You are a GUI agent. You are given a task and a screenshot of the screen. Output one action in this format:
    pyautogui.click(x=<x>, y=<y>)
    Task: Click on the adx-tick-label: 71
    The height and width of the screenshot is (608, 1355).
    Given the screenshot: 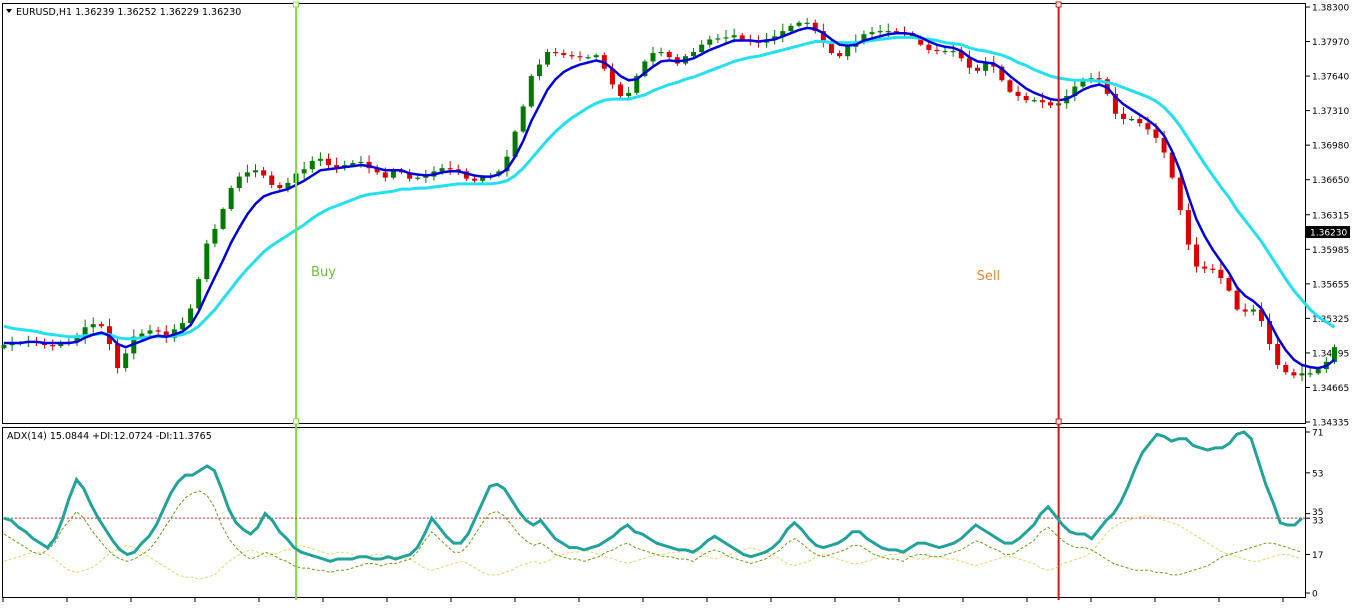 What is the action you would take?
    pyautogui.click(x=1317, y=434)
    